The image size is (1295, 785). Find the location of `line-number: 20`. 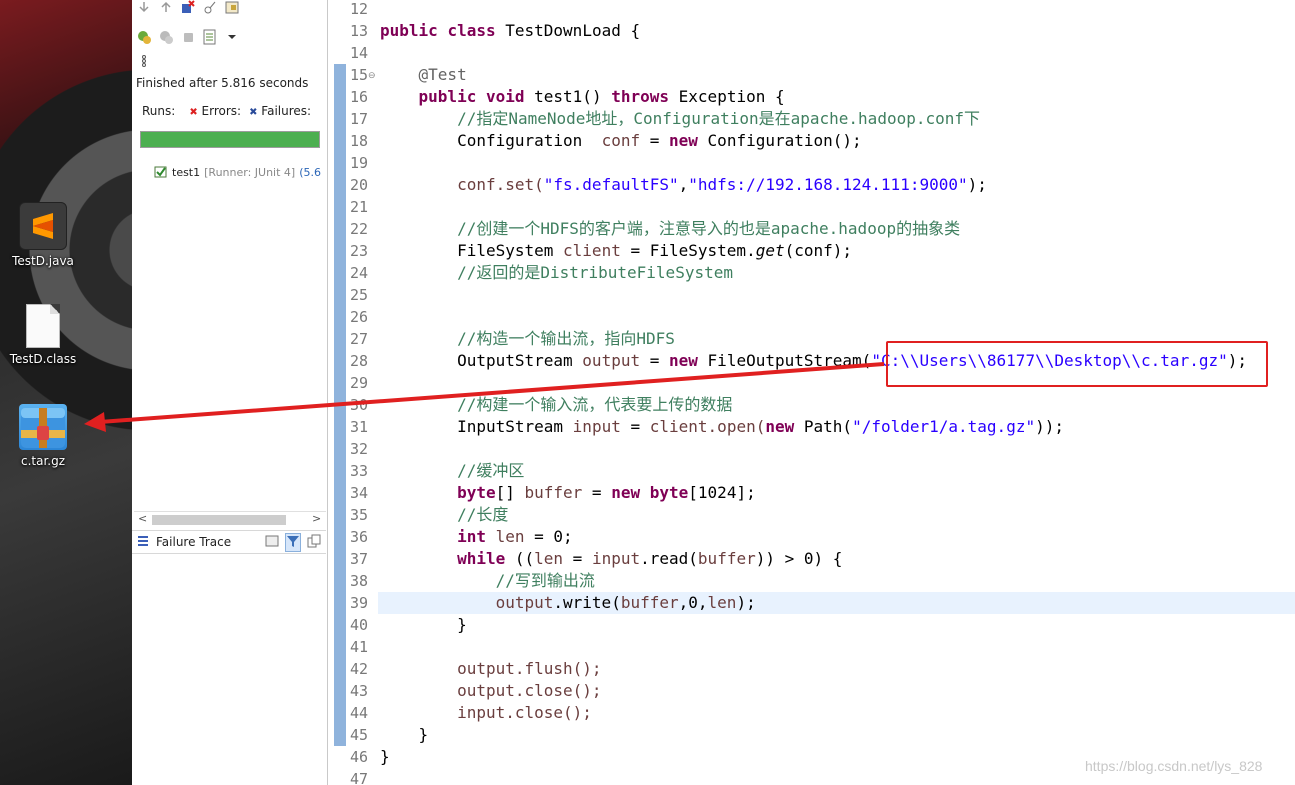

line-number: 20 is located at coordinates (358, 185).